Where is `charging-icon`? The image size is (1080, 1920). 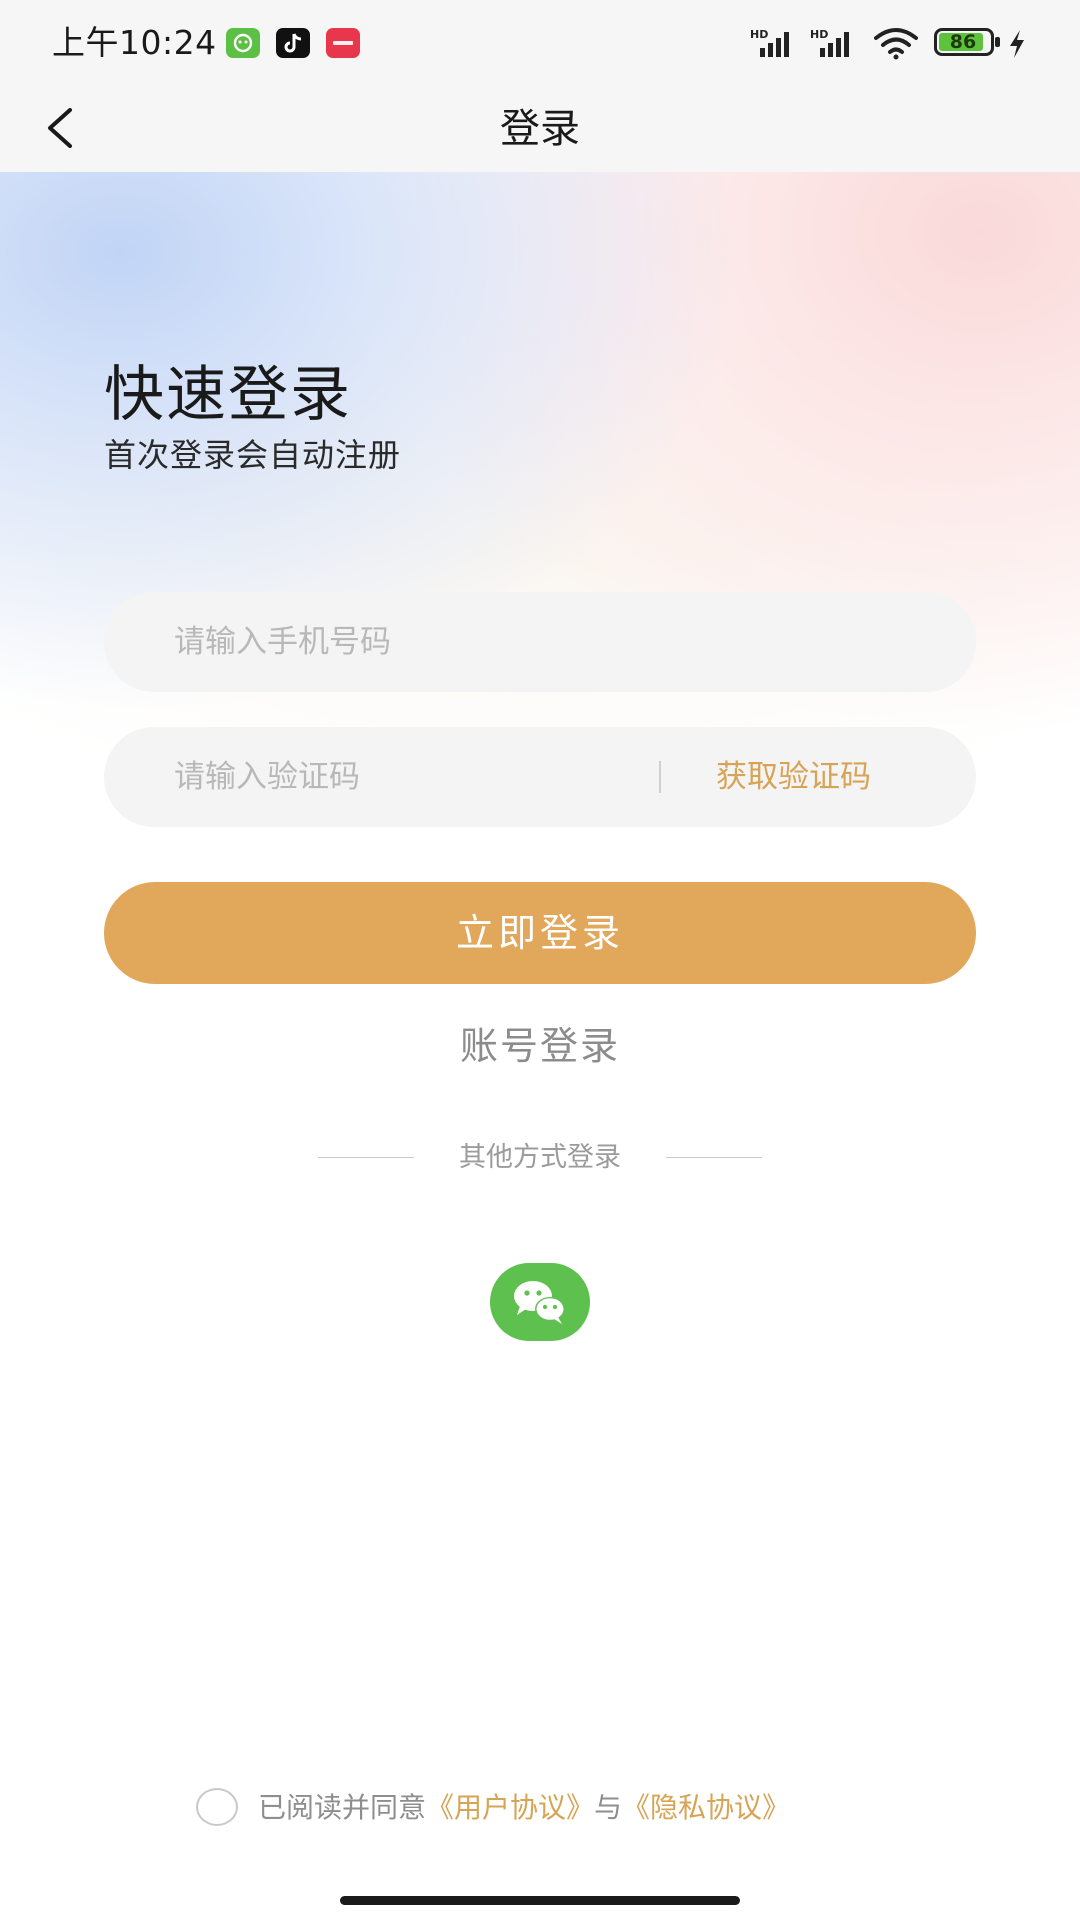 charging-icon is located at coordinates (1017, 44).